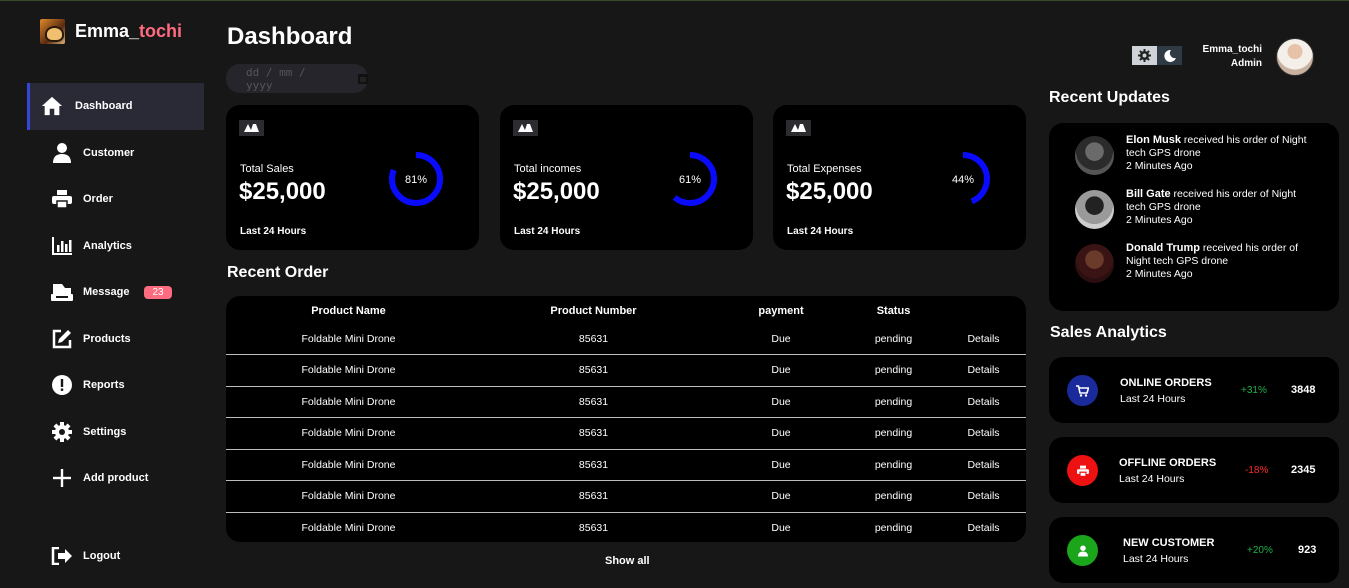 The image size is (1349, 588). I want to click on brand-name: Emma_tochi, so click(128, 31).